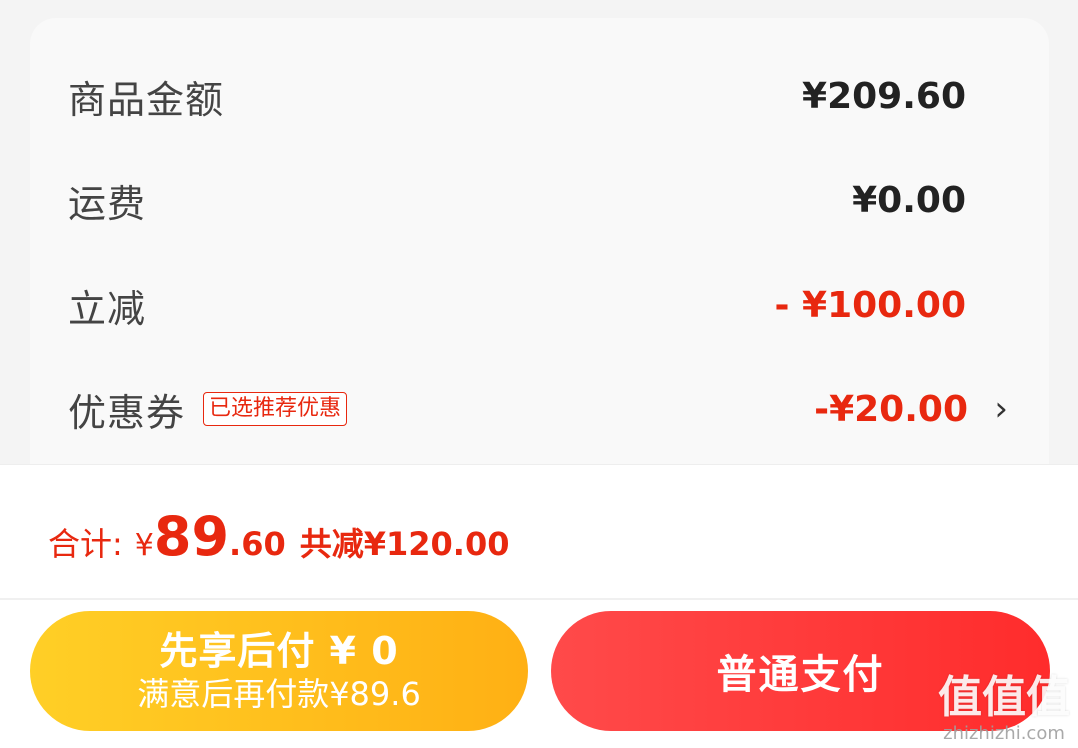  I want to click on pay-later-title: 先享后付 ¥ 0, so click(279, 651).